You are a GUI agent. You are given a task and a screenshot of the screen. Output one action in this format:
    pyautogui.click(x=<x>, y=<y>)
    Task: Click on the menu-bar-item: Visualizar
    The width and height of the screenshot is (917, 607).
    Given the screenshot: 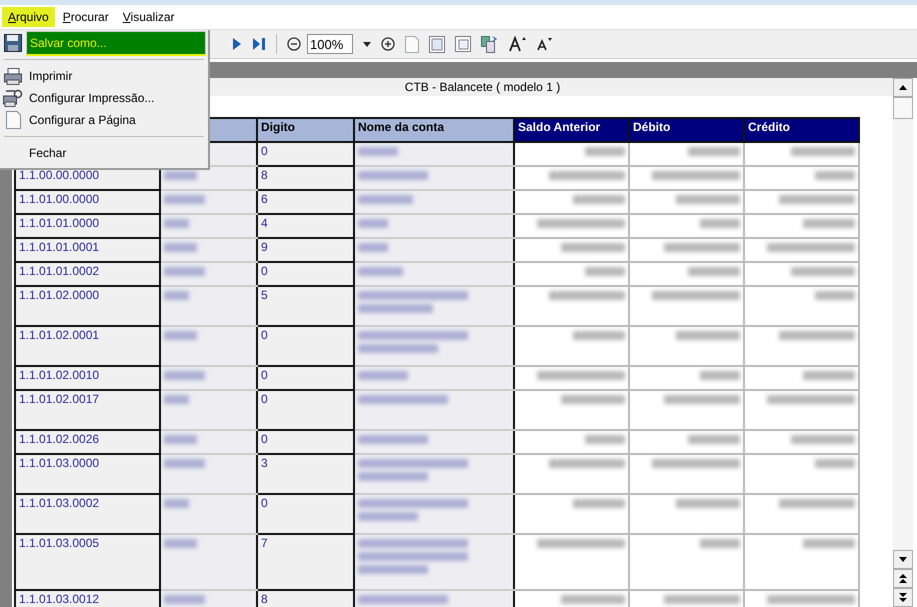 What is the action you would take?
    pyautogui.click(x=148, y=17)
    